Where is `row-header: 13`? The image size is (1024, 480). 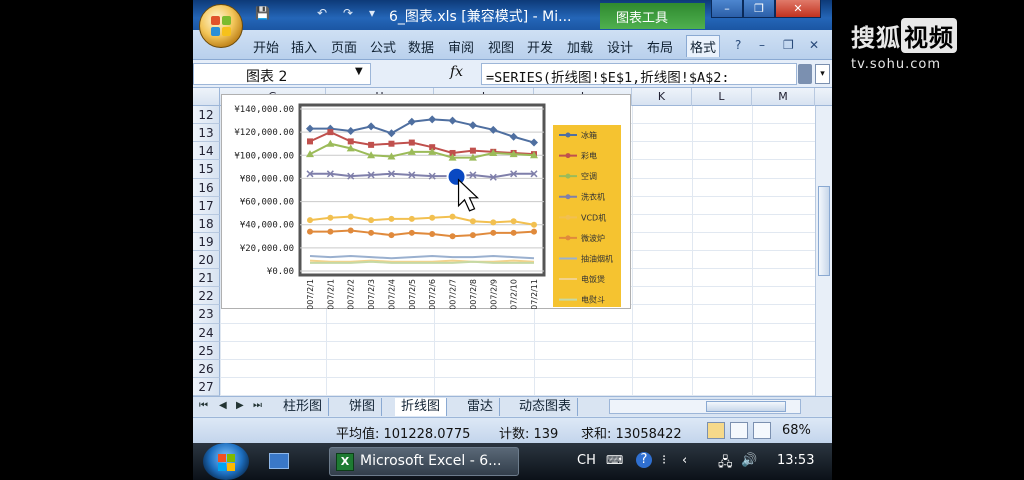
row-header: 13 is located at coordinates (206, 133).